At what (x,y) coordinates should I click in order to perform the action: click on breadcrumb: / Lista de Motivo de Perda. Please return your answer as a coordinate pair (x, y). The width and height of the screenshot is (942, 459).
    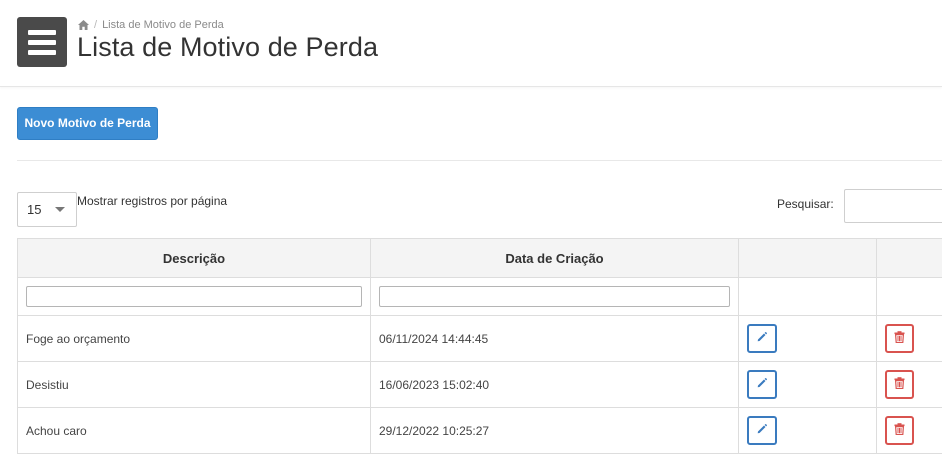
    Looking at the image, I should click on (151, 25).